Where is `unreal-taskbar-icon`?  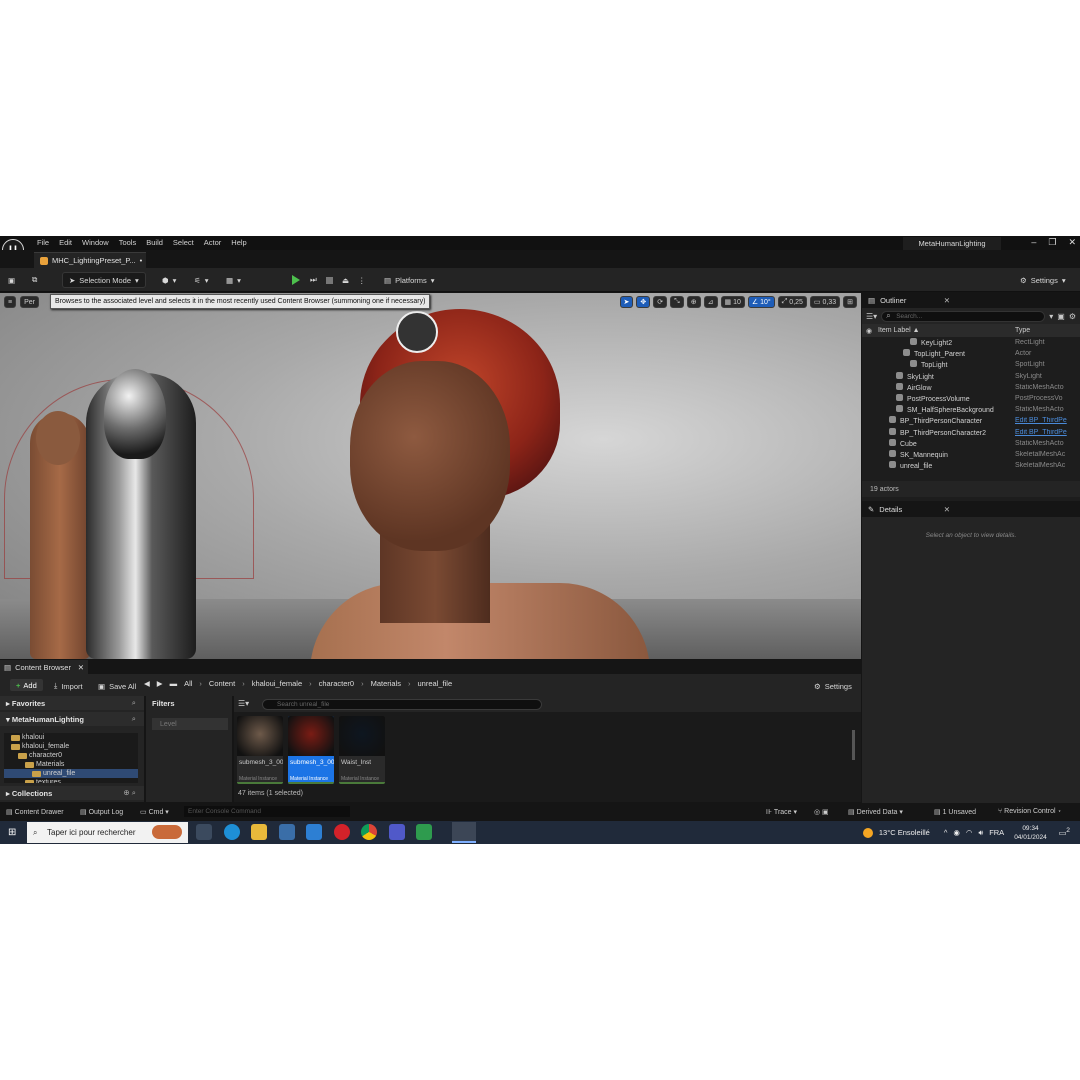 unreal-taskbar-icon is located at coordinates (464, 832).